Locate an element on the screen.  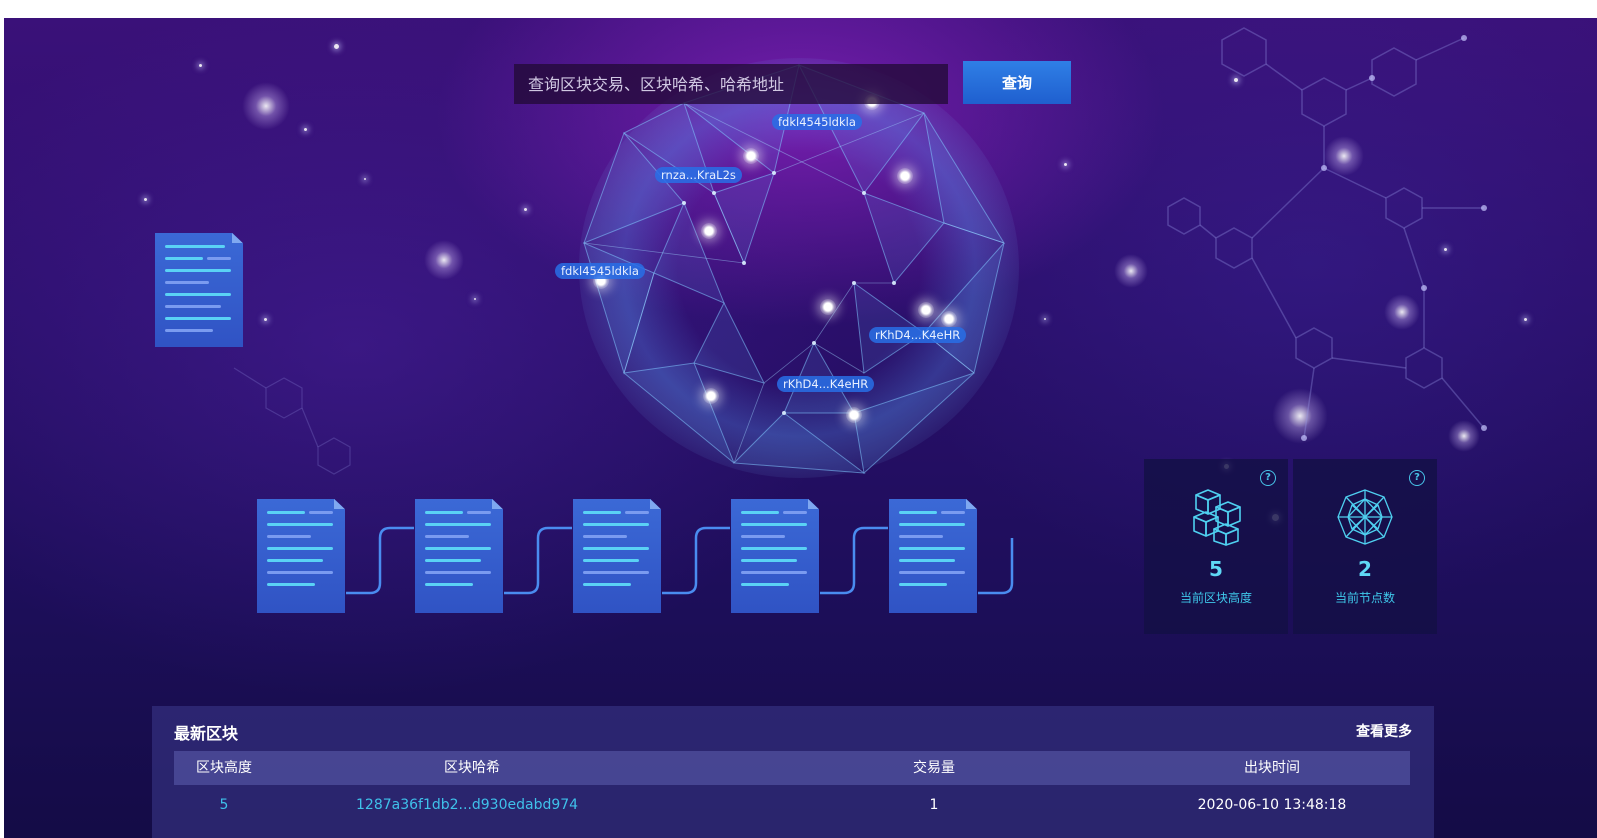
cubes-icon is located at coordinates (1217, 517).